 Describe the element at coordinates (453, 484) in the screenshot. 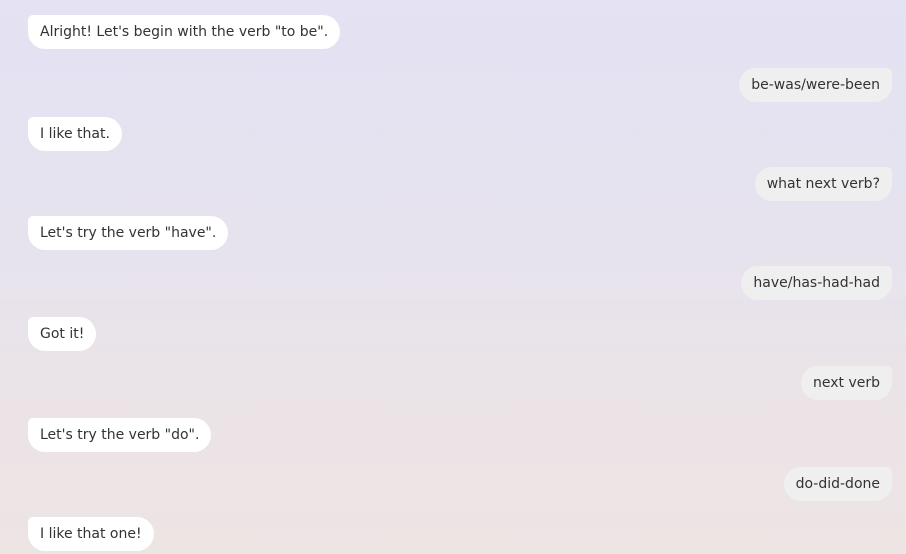

I see `message-row-user: do-did-done` at that location.